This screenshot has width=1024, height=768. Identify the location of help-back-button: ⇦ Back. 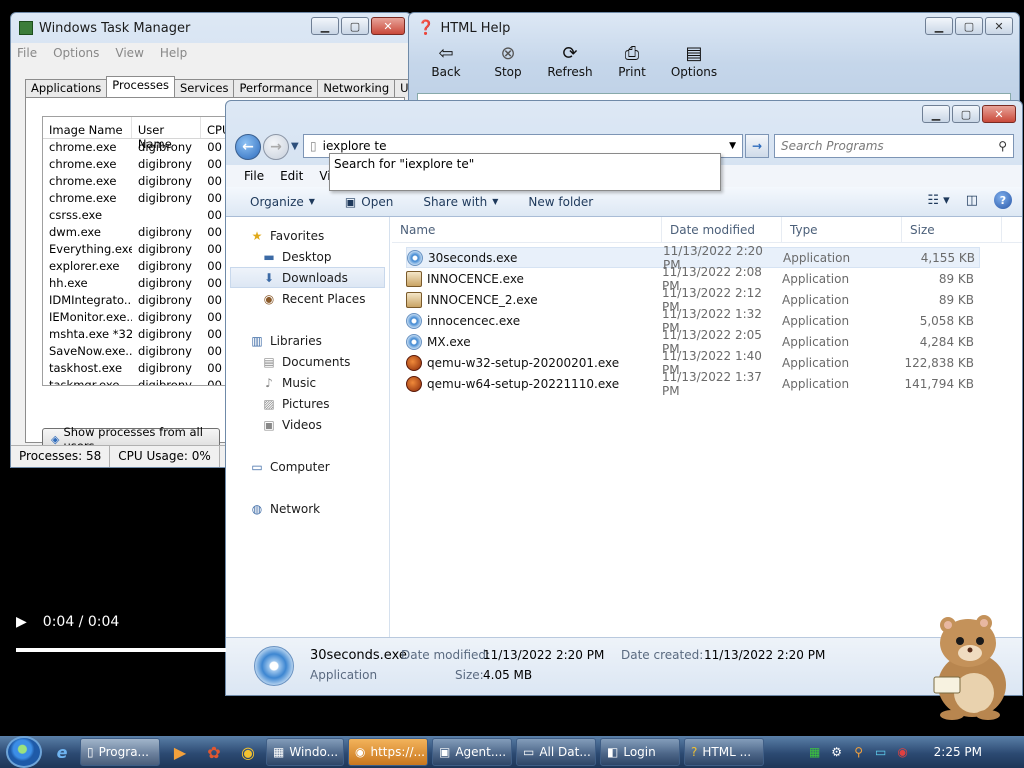
(446, 68).